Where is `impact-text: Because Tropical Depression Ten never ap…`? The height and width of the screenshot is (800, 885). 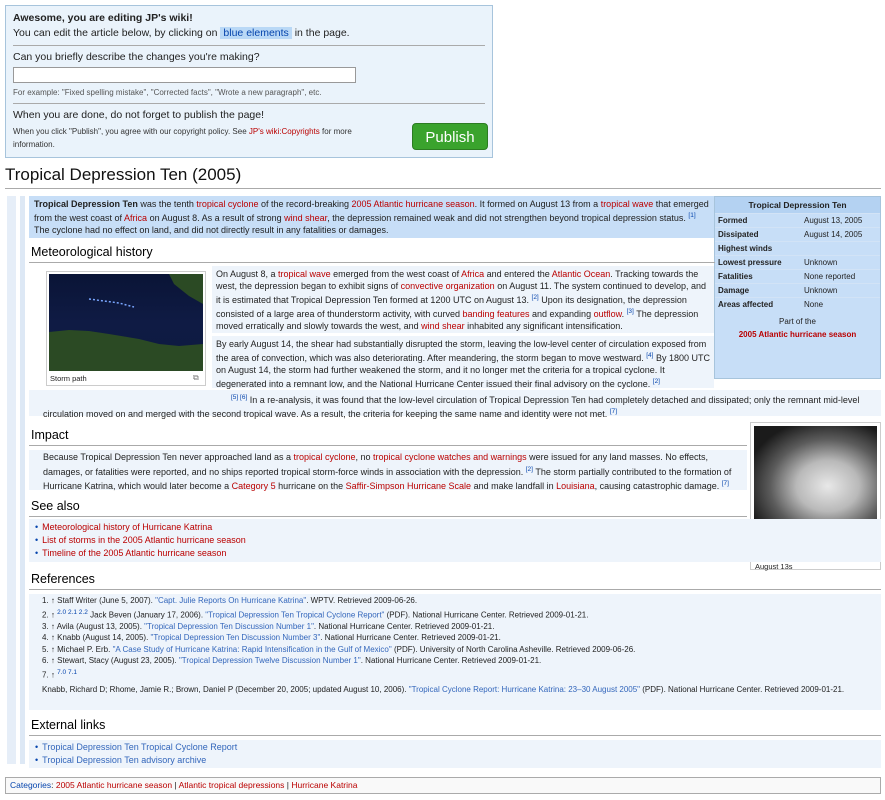 impact-text: Because Tropical Depression Ten never ap… is located at coordinates (388, 472).